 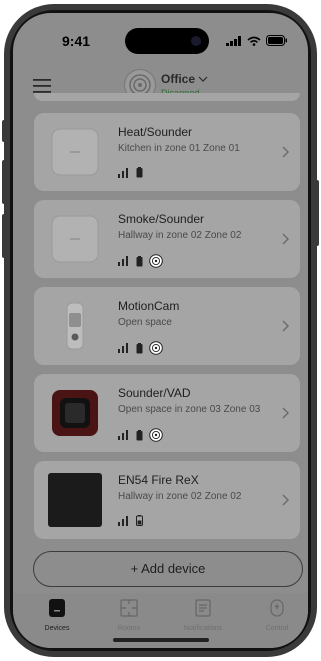 What do you see at coordinates (203, 608) in the screenshot?
I see `notifications-icon` at bounding box center [203, 608].